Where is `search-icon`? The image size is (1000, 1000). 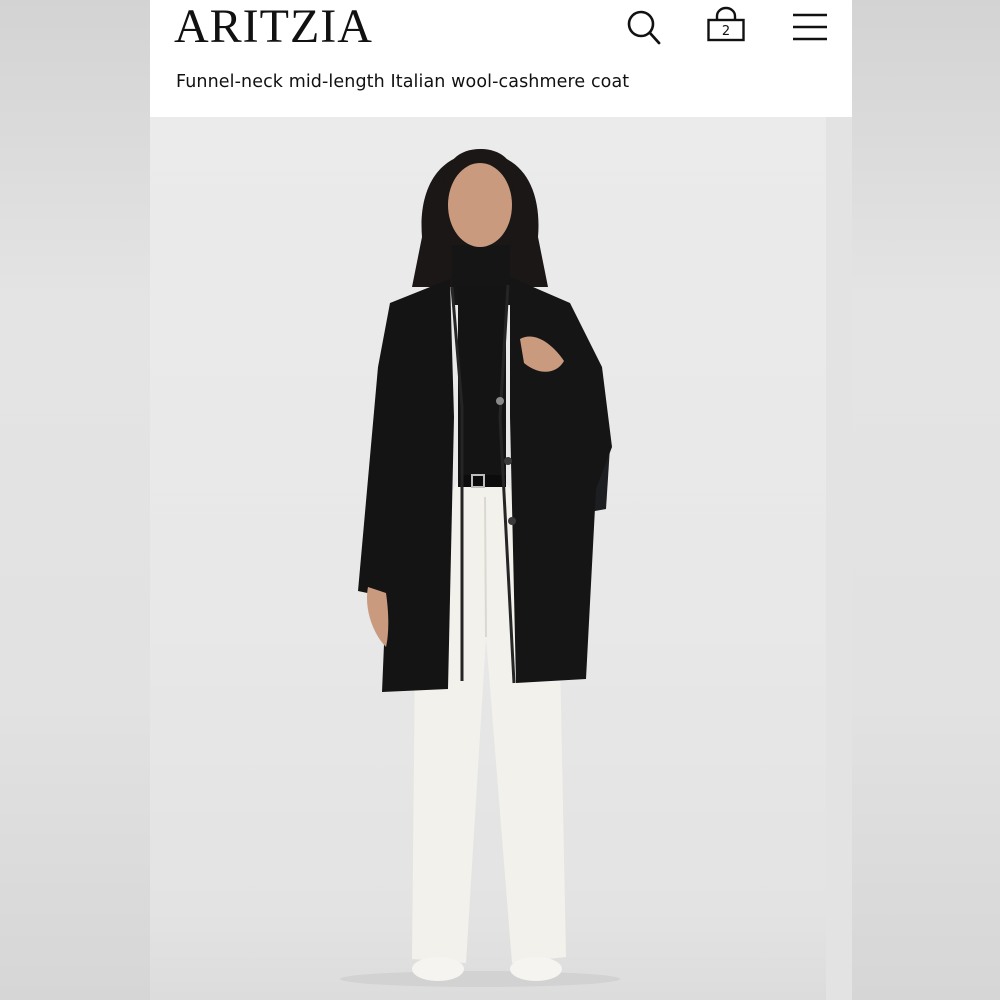 search-icon is located at coordinates (644, 27).